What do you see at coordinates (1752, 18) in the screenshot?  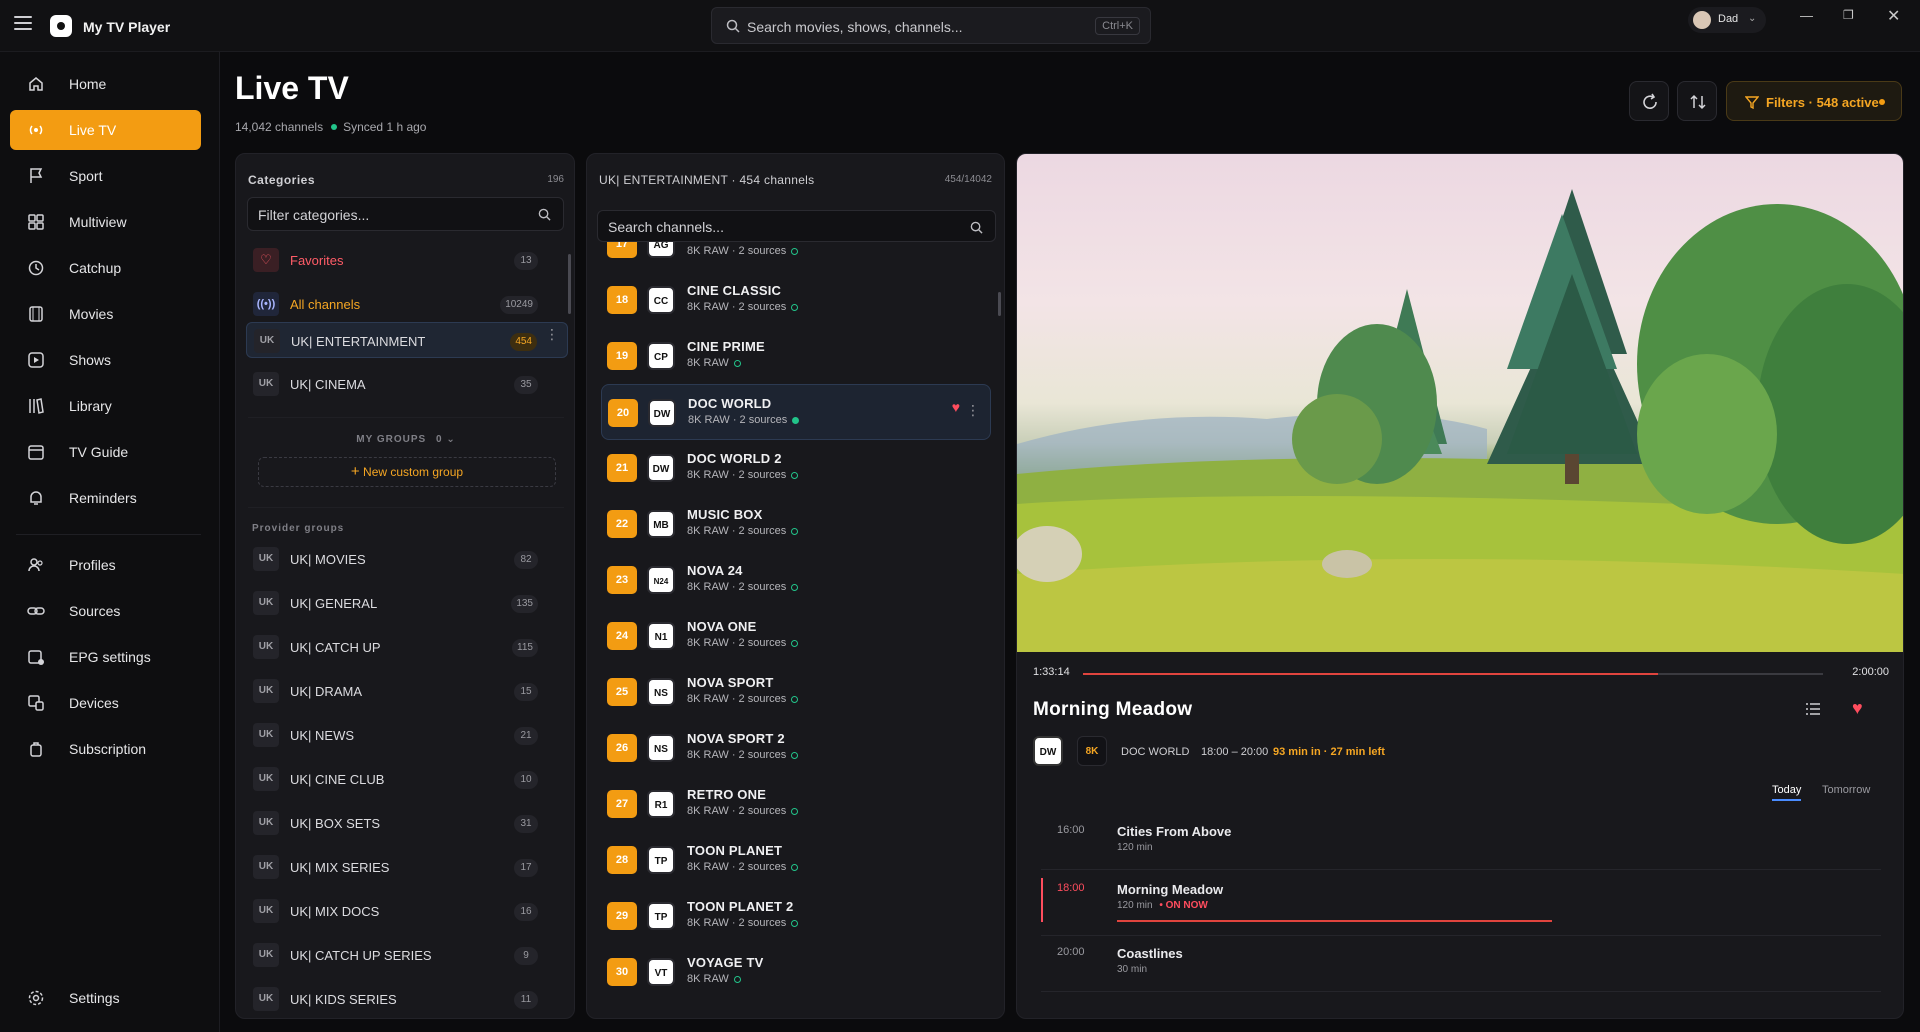 I see `chevron-down-icon: ⌄` at bounding box center [1752, 18].